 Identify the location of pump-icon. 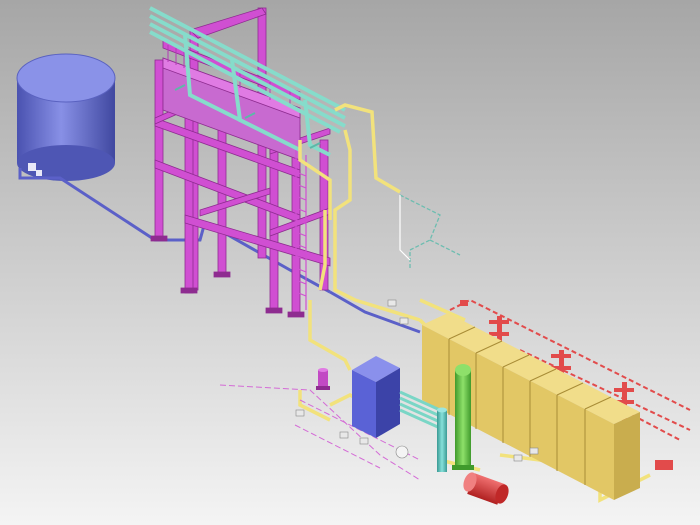
(323, 379).